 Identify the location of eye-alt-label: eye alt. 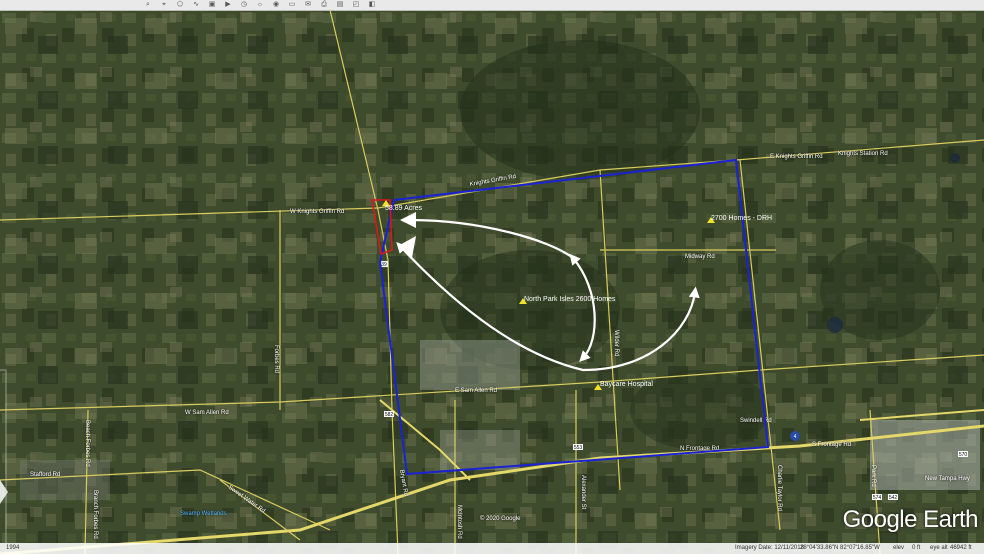
(939, 548).